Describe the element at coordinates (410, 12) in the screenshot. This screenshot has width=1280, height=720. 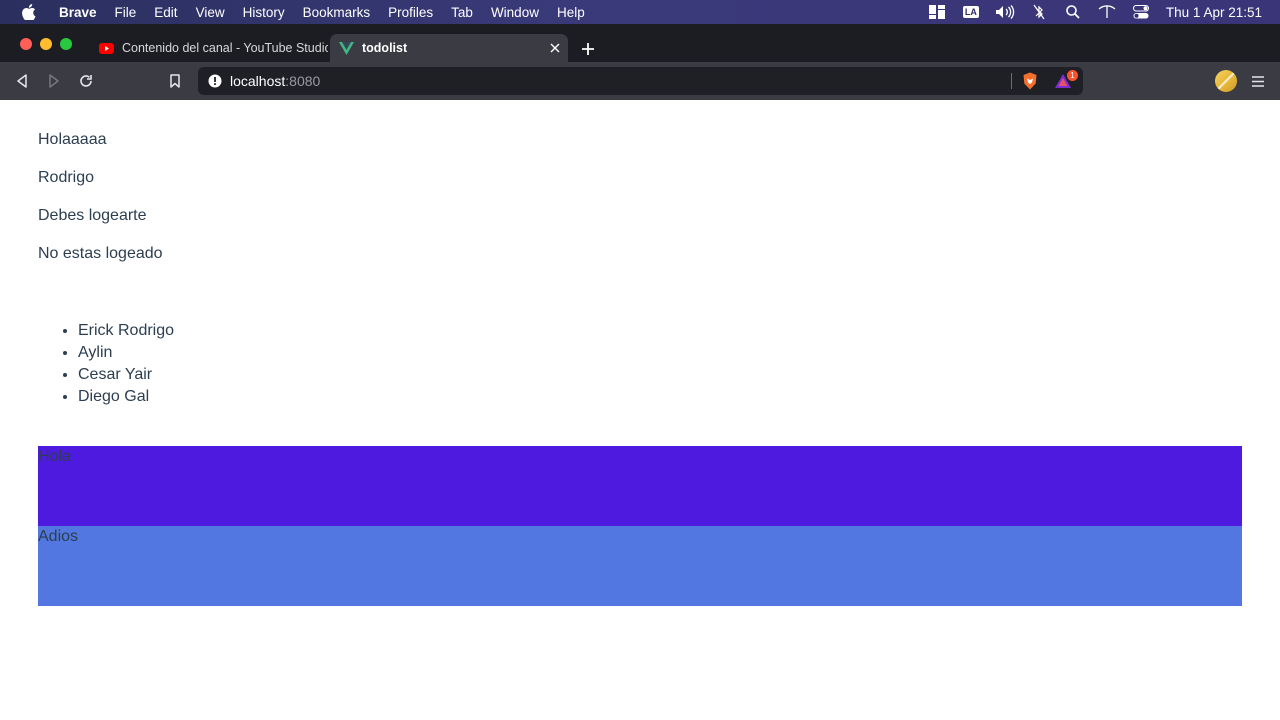
I see `menu-profiles: Profiles` at that location.